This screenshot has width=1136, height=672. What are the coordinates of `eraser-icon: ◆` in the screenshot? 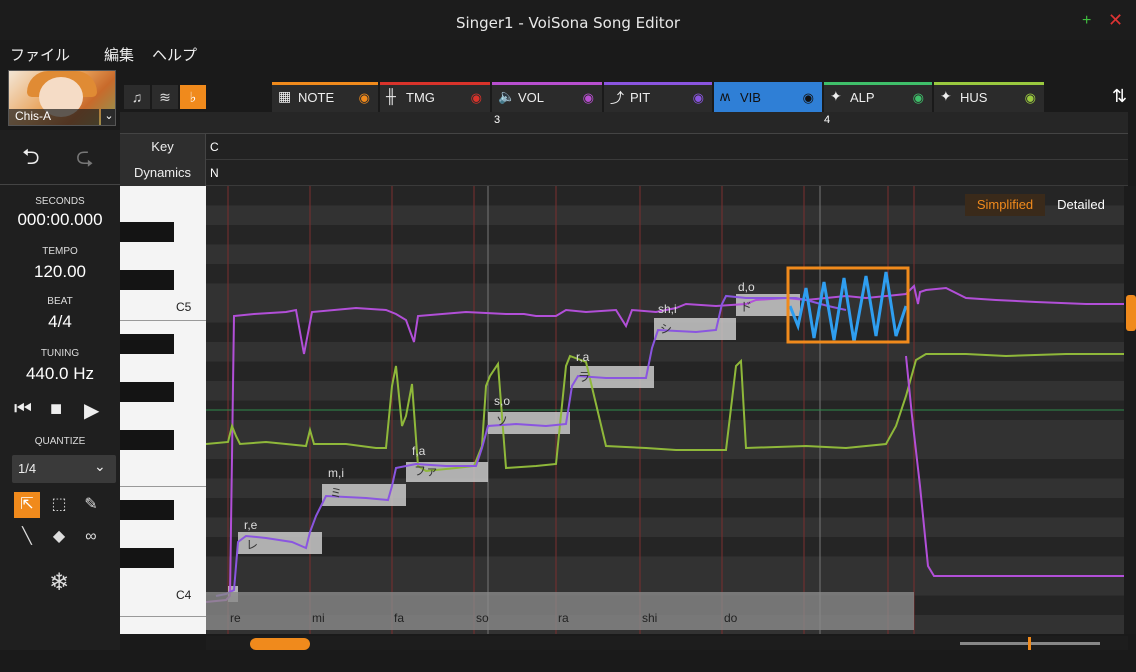 It's located at (59, 537).